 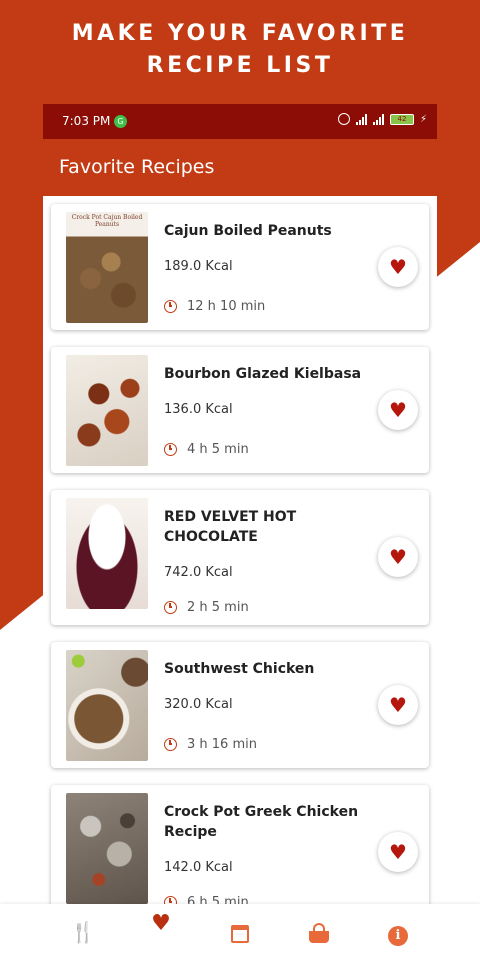 What do you see at coordinates (198, 266) in the screenshot?
I see `recipe-kcal: 189.0 Kcal` at bounding box center [198, 266].